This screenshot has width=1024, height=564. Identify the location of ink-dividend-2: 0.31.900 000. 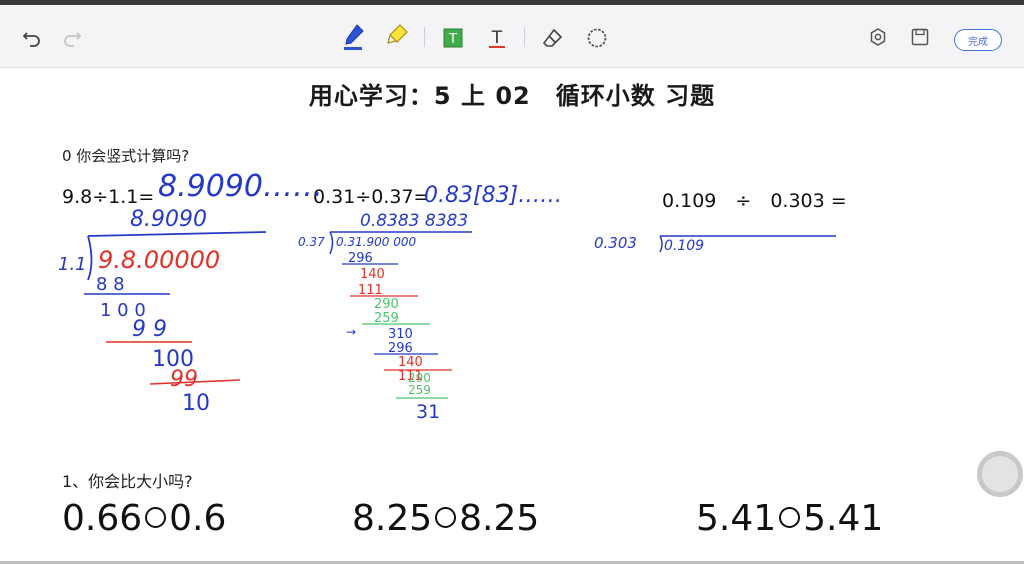
(376, 242).